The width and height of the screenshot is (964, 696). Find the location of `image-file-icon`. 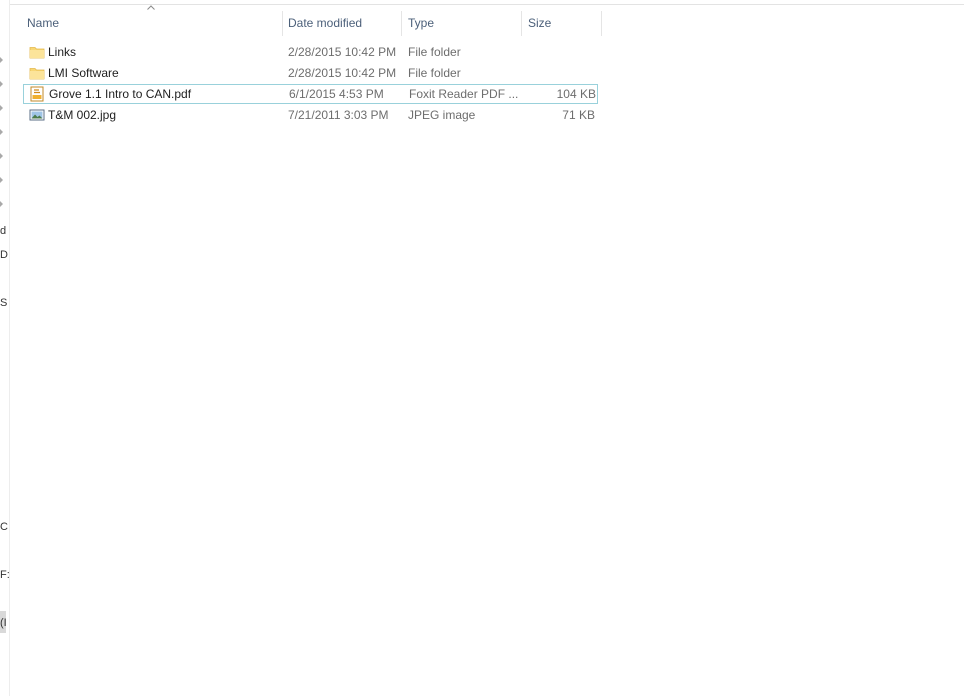

image-file-icon is located at coordinates (37, 115).